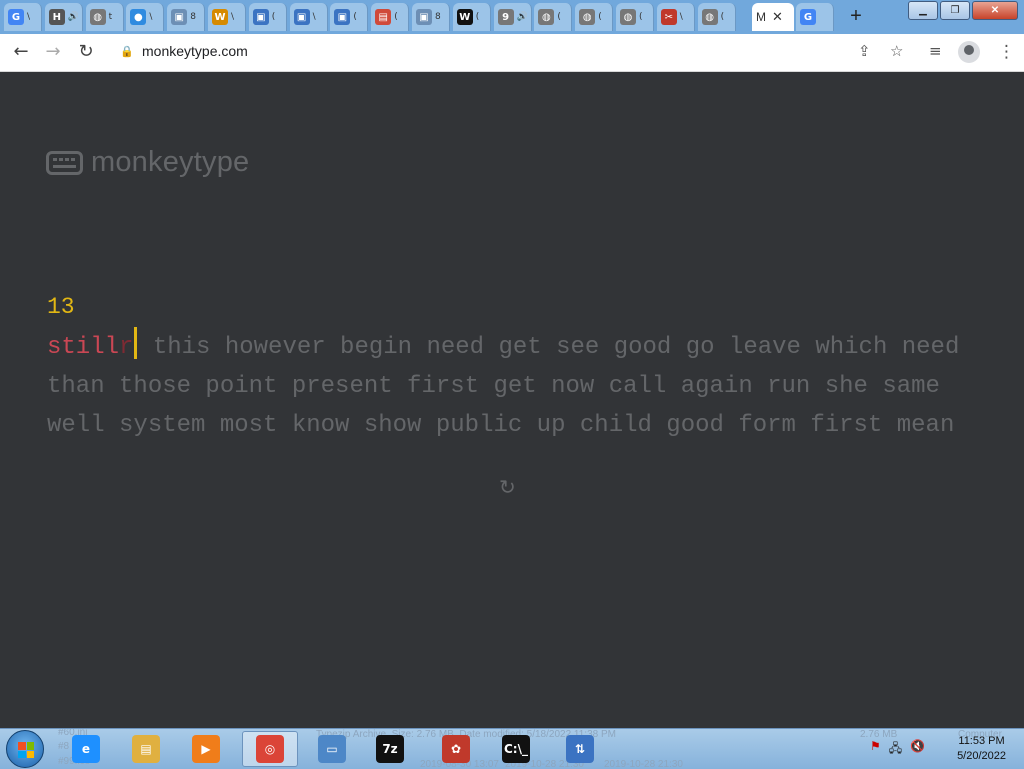  What do you see at coordinates (917, 749) in the screenshot?
I see `volume-muted-icon: 🔇` at bounding box center [917, 749].